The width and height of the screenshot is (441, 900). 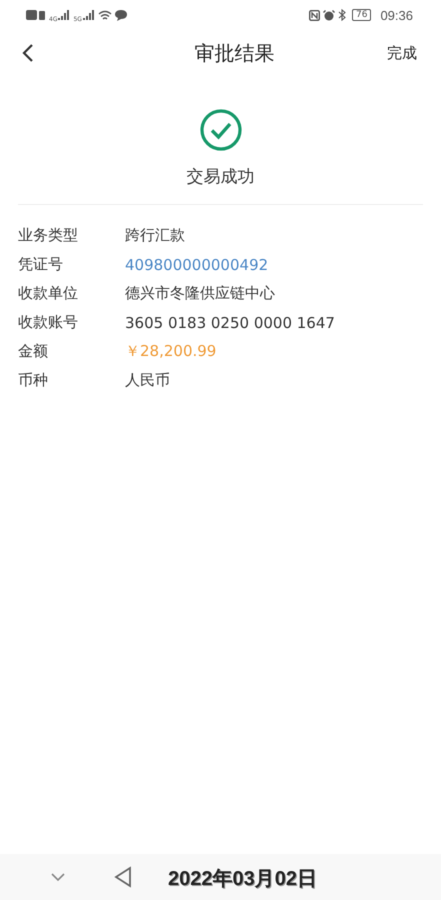 I want to click on done-button: 完成, so click(x=402, y=53).